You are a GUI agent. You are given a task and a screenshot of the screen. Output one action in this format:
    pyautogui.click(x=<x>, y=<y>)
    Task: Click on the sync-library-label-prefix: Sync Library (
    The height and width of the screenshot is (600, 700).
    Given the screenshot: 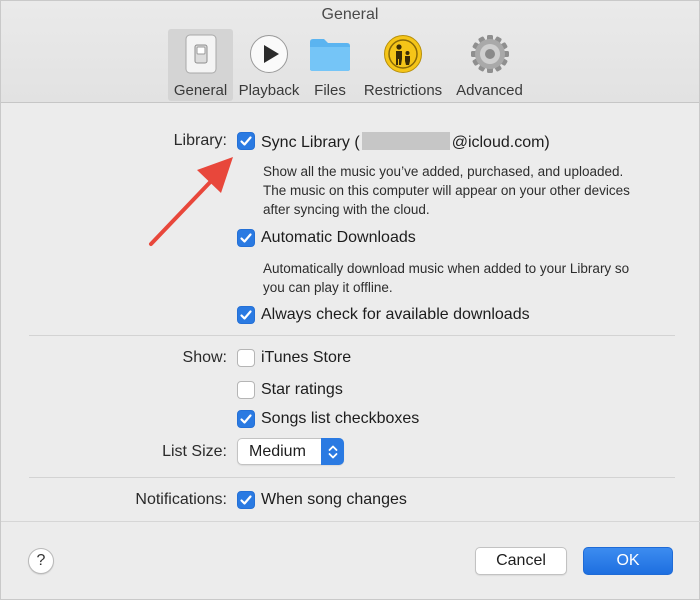 What is the action you would take?
    pyautogui.click(x=310, y=142)
    